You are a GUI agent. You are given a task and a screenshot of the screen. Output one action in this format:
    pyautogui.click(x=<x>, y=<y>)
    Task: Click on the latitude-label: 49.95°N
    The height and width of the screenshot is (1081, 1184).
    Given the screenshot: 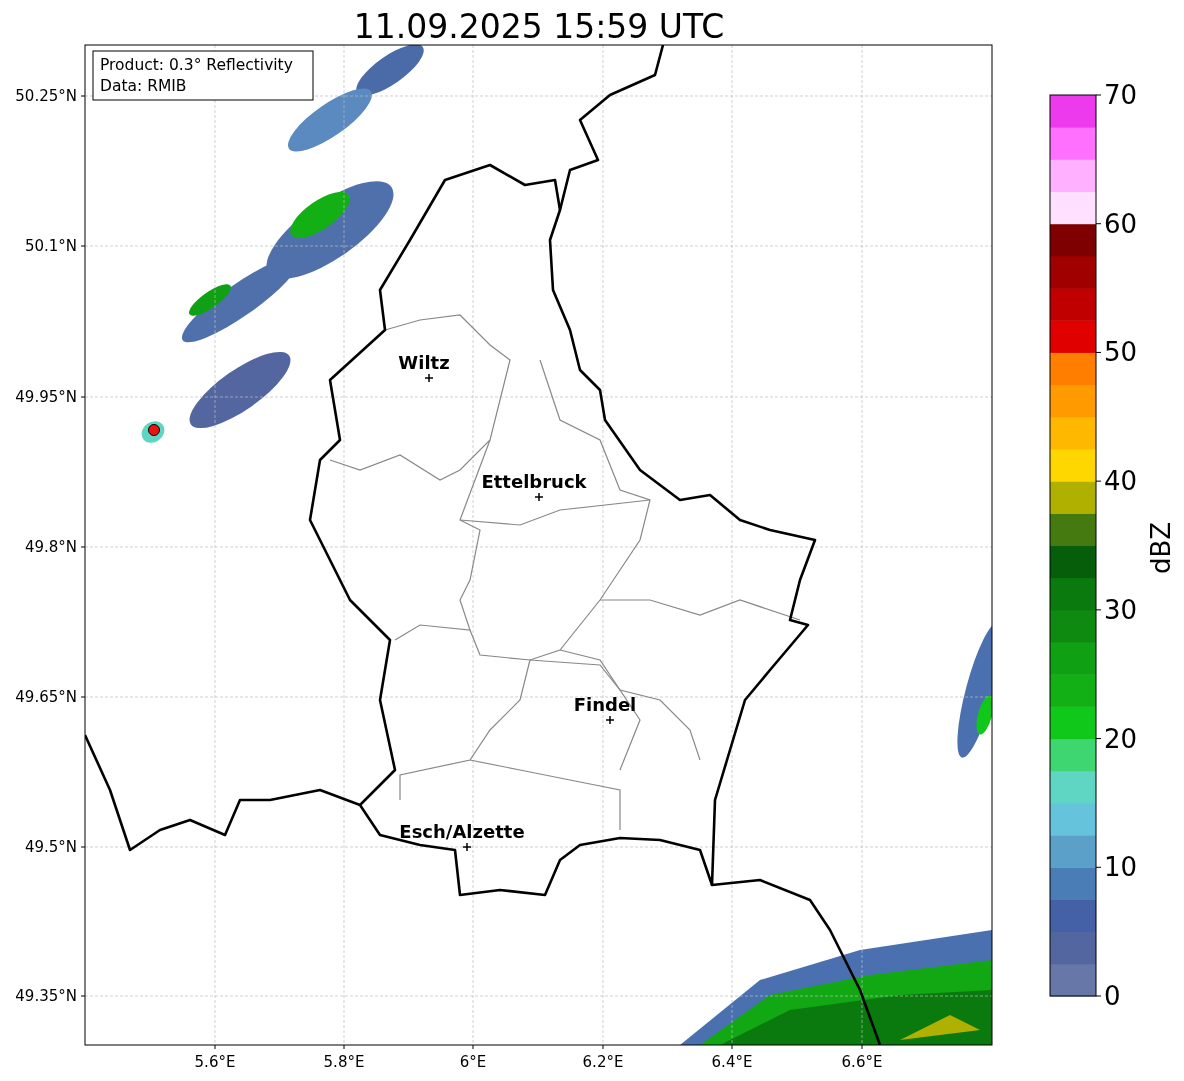 What is the action you would take?
    pyautogui.click(x=46, y=397)
    